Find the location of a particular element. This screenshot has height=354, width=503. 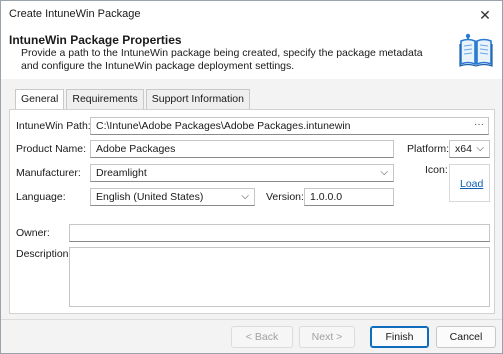

owner-field is located at coordinates (279, 233).